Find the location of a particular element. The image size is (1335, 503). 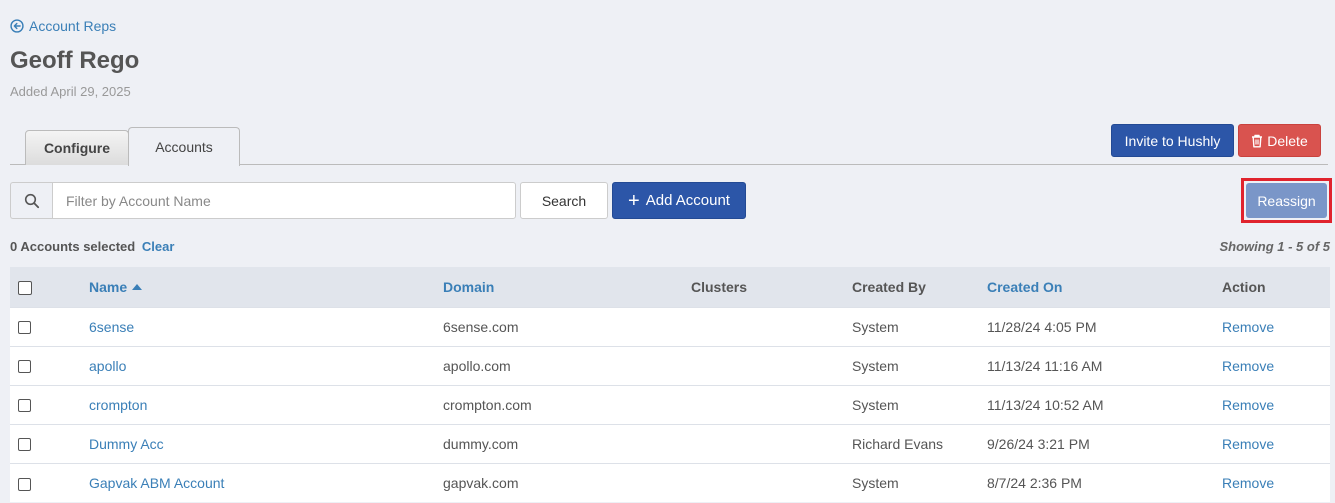

account-created-on: 8/7/24 2:36 PM is located at coordinates (1034, 482).